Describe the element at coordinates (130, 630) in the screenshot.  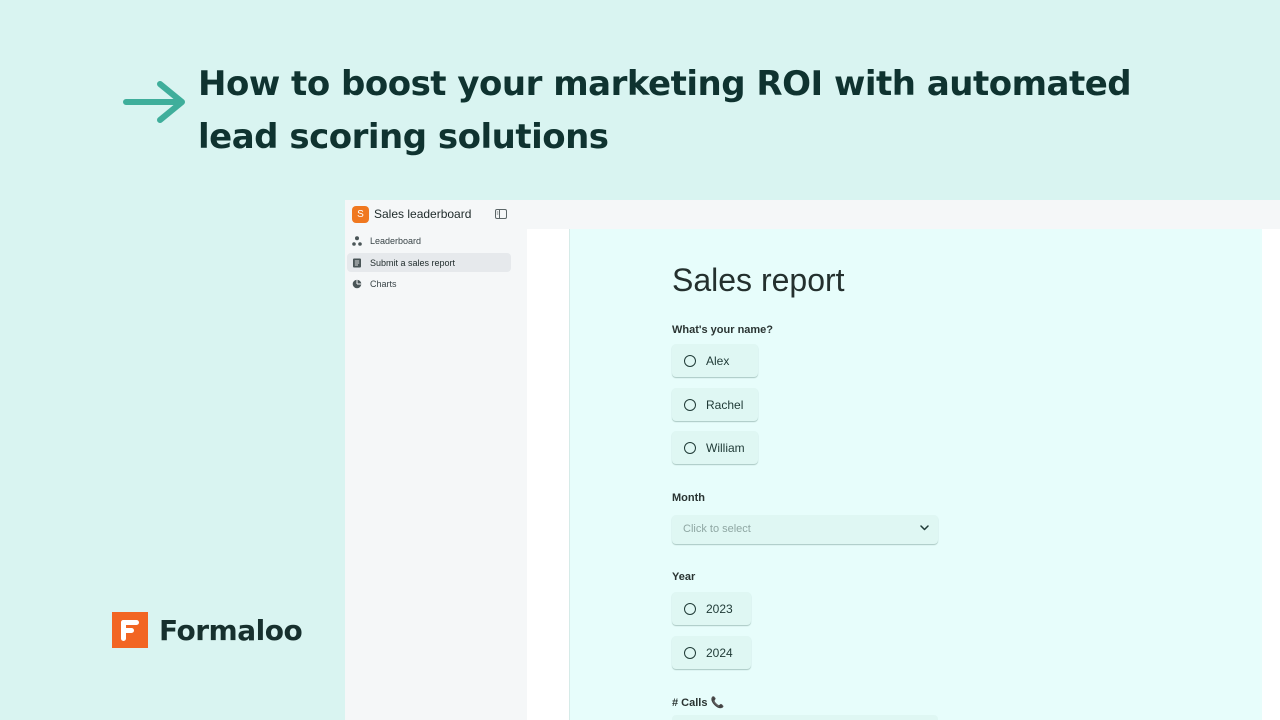
I see `formaloo-logo-icon` at that location.